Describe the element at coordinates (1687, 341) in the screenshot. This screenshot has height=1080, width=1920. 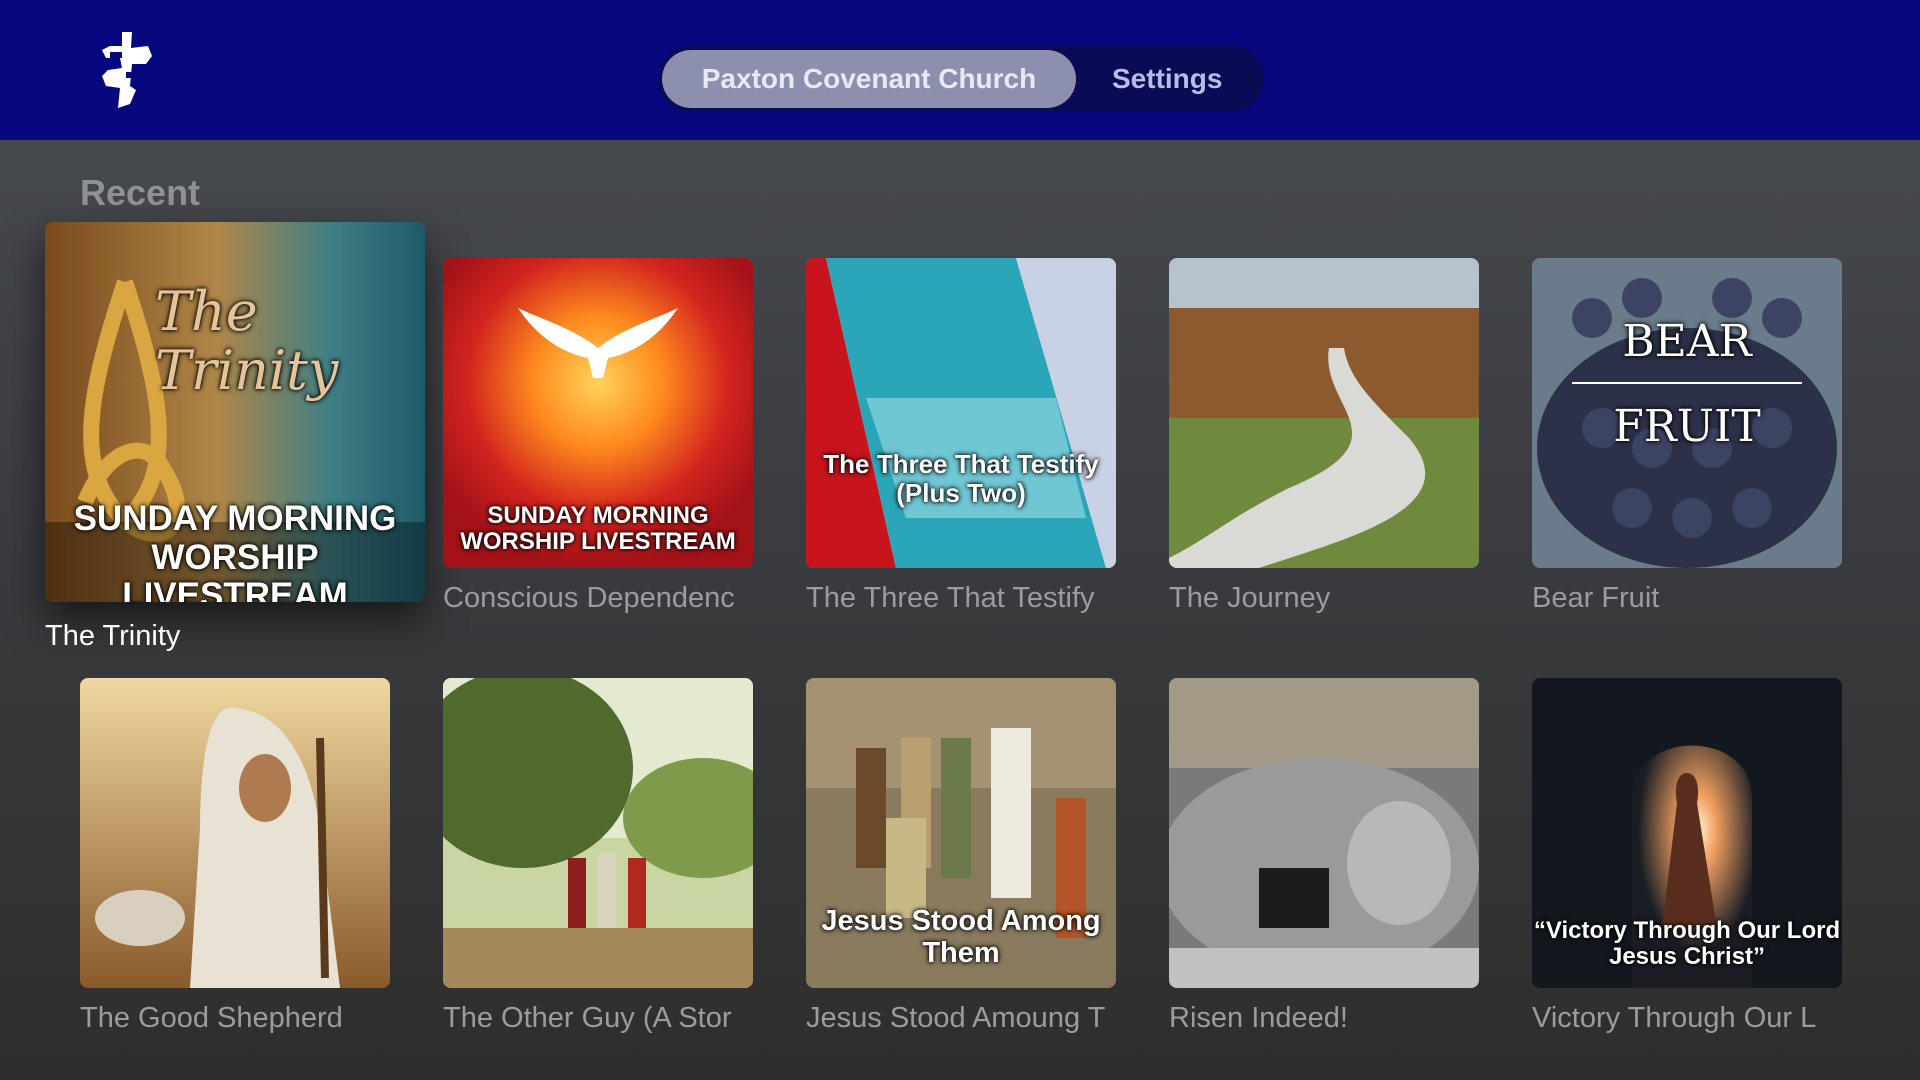
I see `art-title-line-1: BEAR` at that location.